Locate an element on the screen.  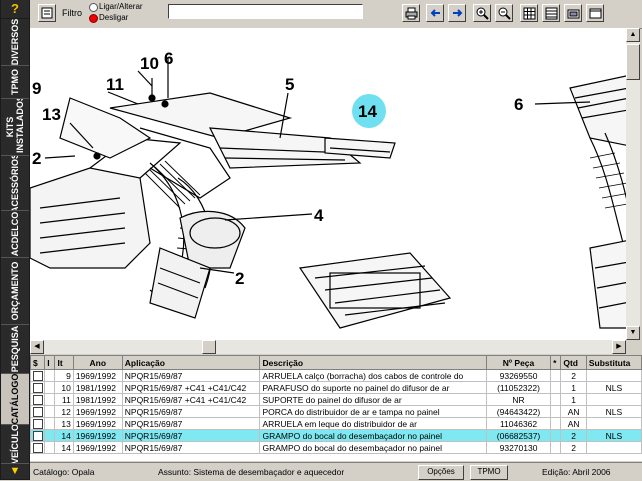
tab-pesquisa: PESQUISA is located at coordinates (15, 349).